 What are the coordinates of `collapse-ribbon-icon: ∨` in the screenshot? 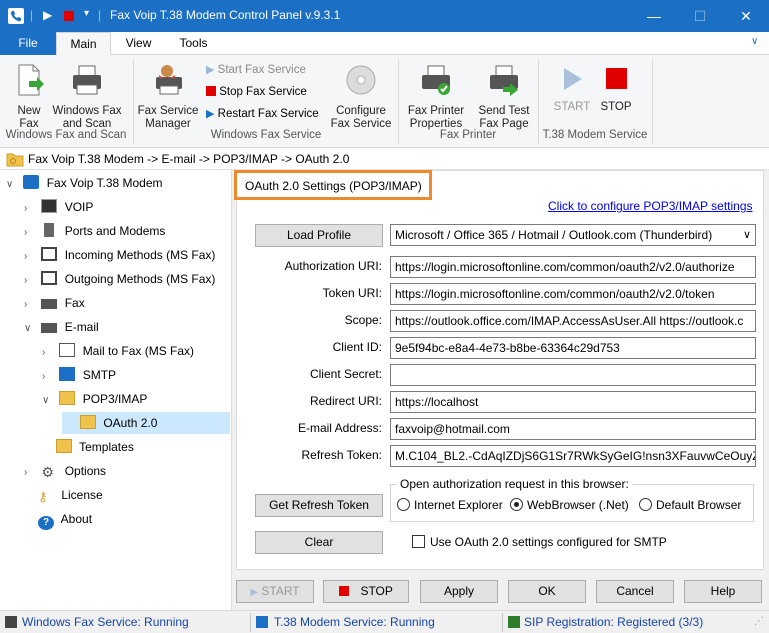 It's located at (754, 41).